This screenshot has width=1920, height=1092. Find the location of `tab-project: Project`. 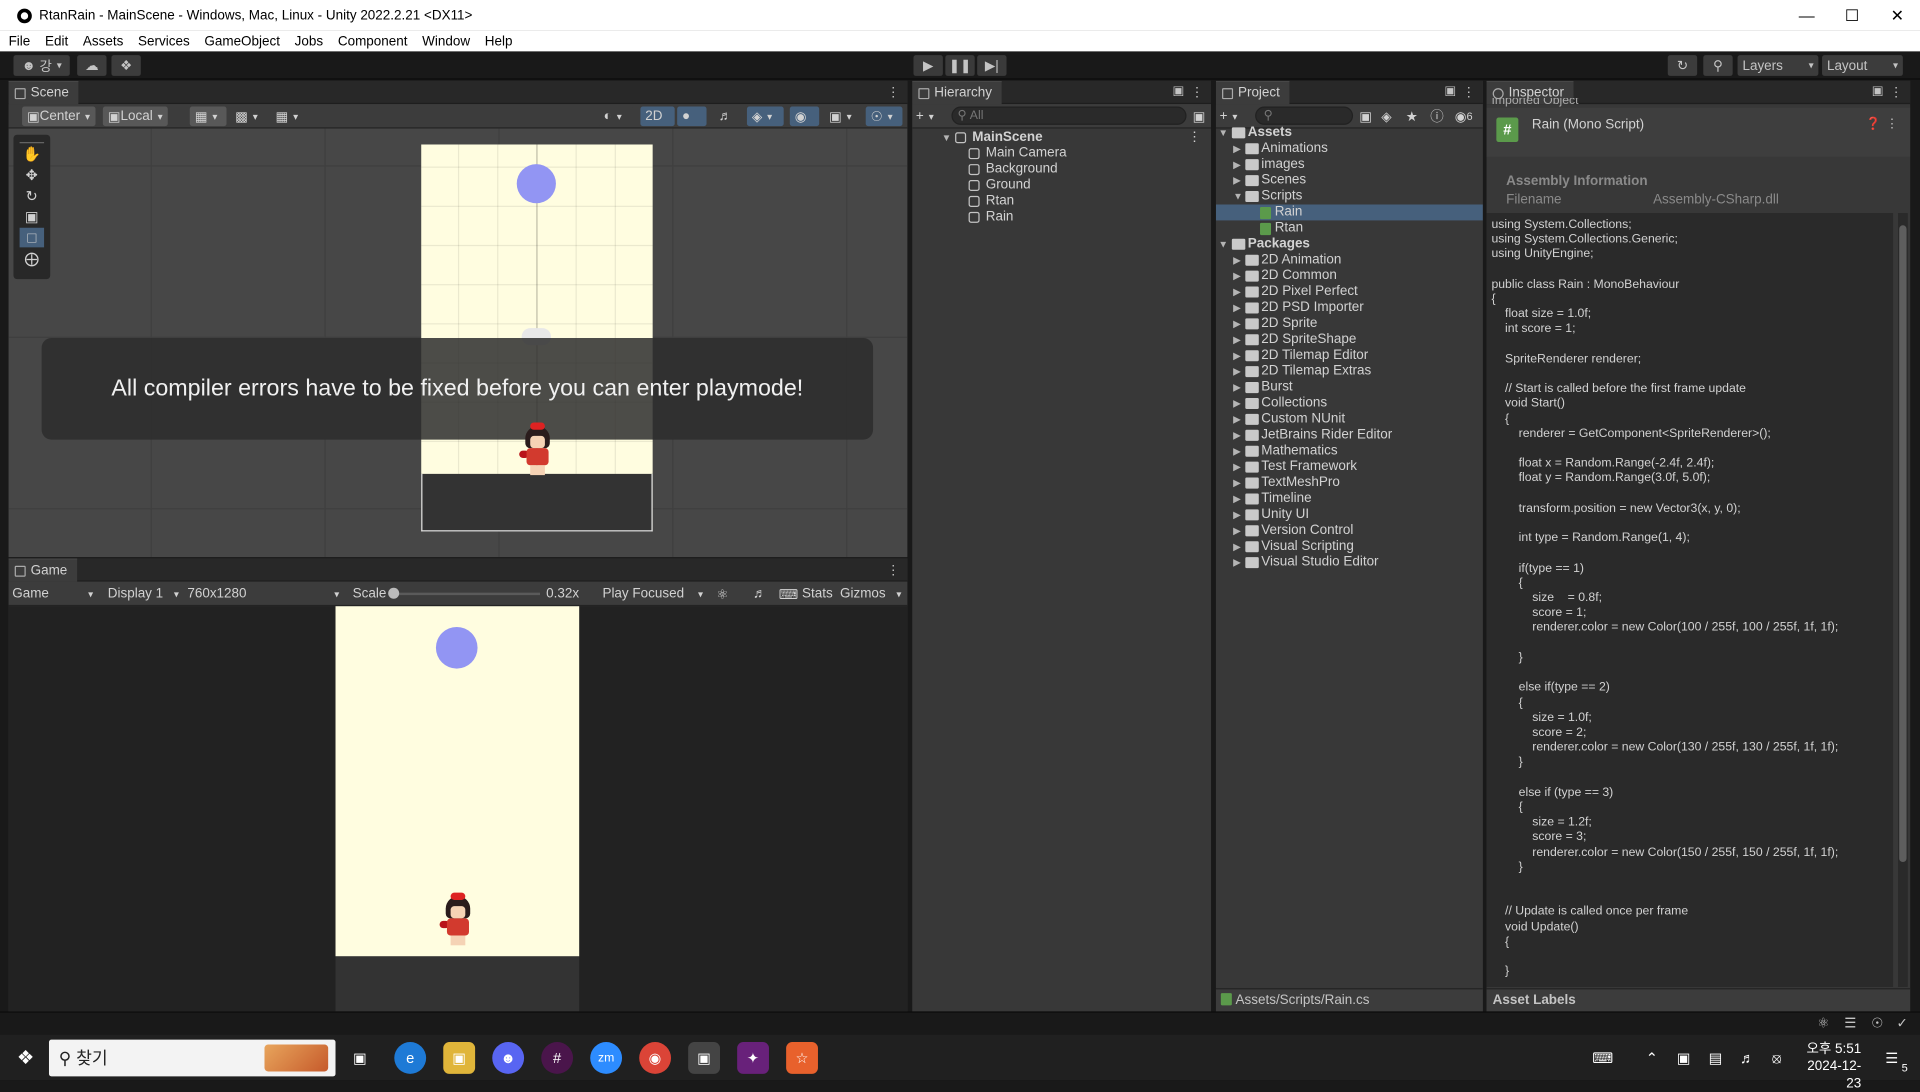

tab-project: Project is located at coordinates (1252, 92).